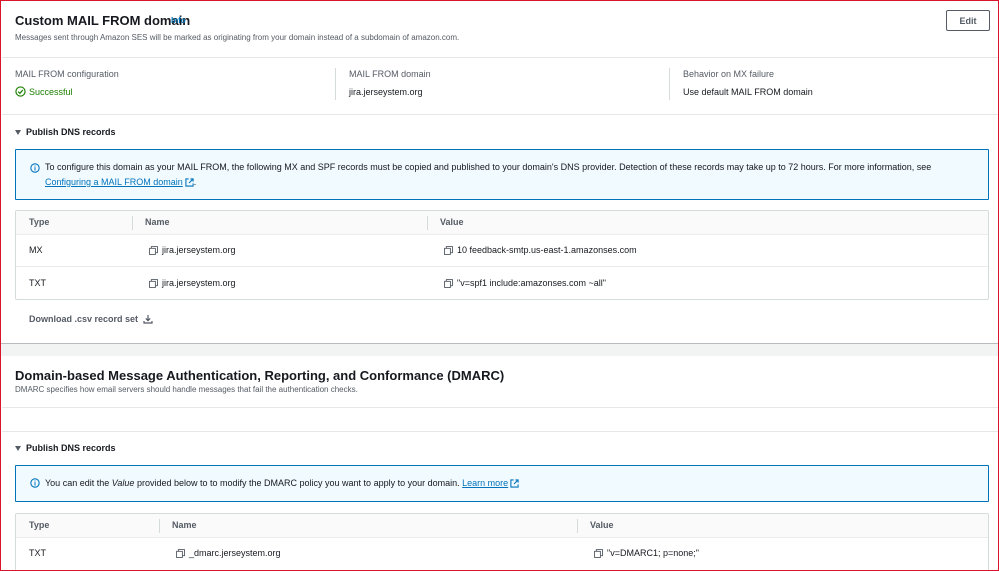 This screenshot has height=571, width=999. Describe the element at coordinates (36, 250) in the screenshot. I see `row-type: MX` at that location.